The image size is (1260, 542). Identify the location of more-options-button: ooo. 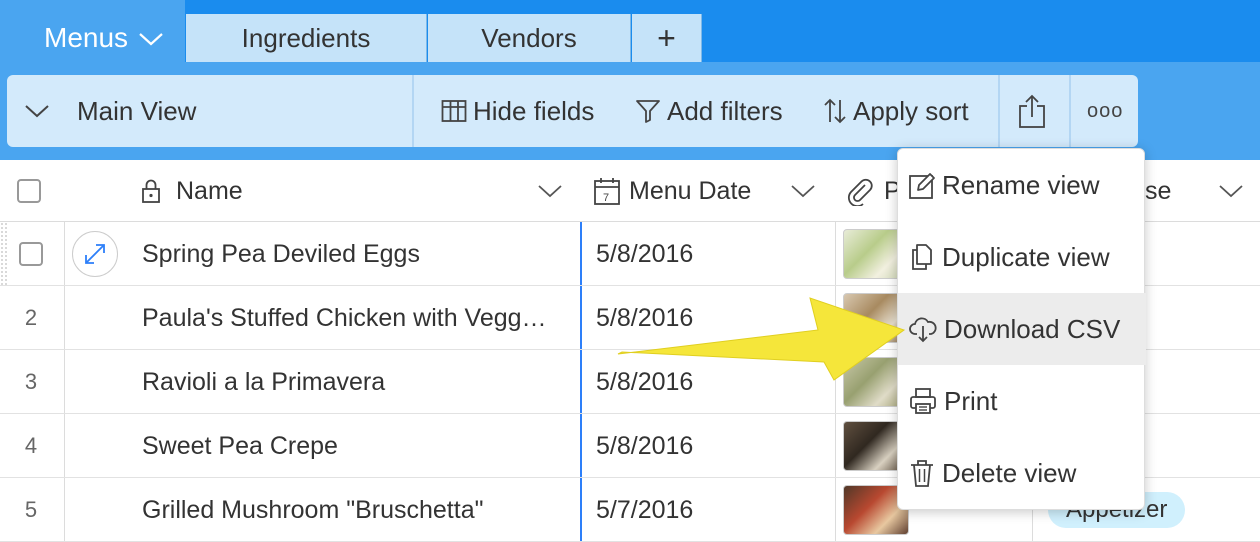
(1105, 111).